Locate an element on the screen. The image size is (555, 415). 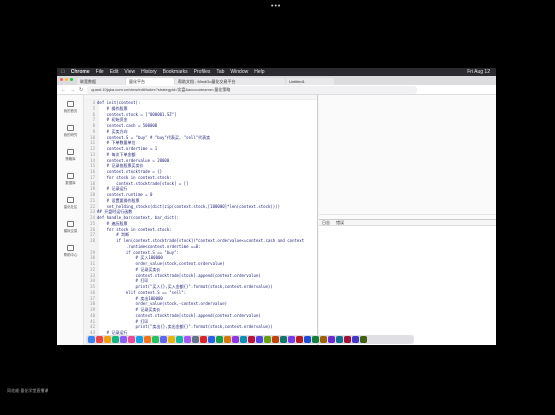
close-window-icon is located at coordinates (61, 79).